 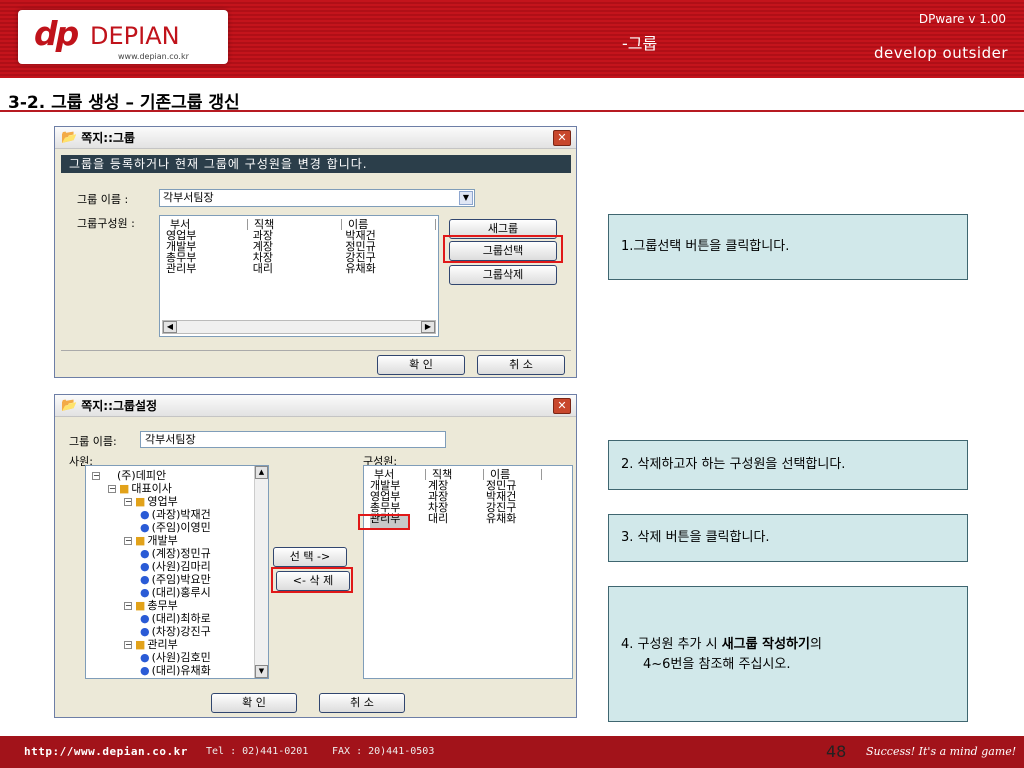 What do you see at coordinates (175, 632) in the screenshot?
I see `tree-person-item: ● (차장)강진구` at bounding box center [175, 632].